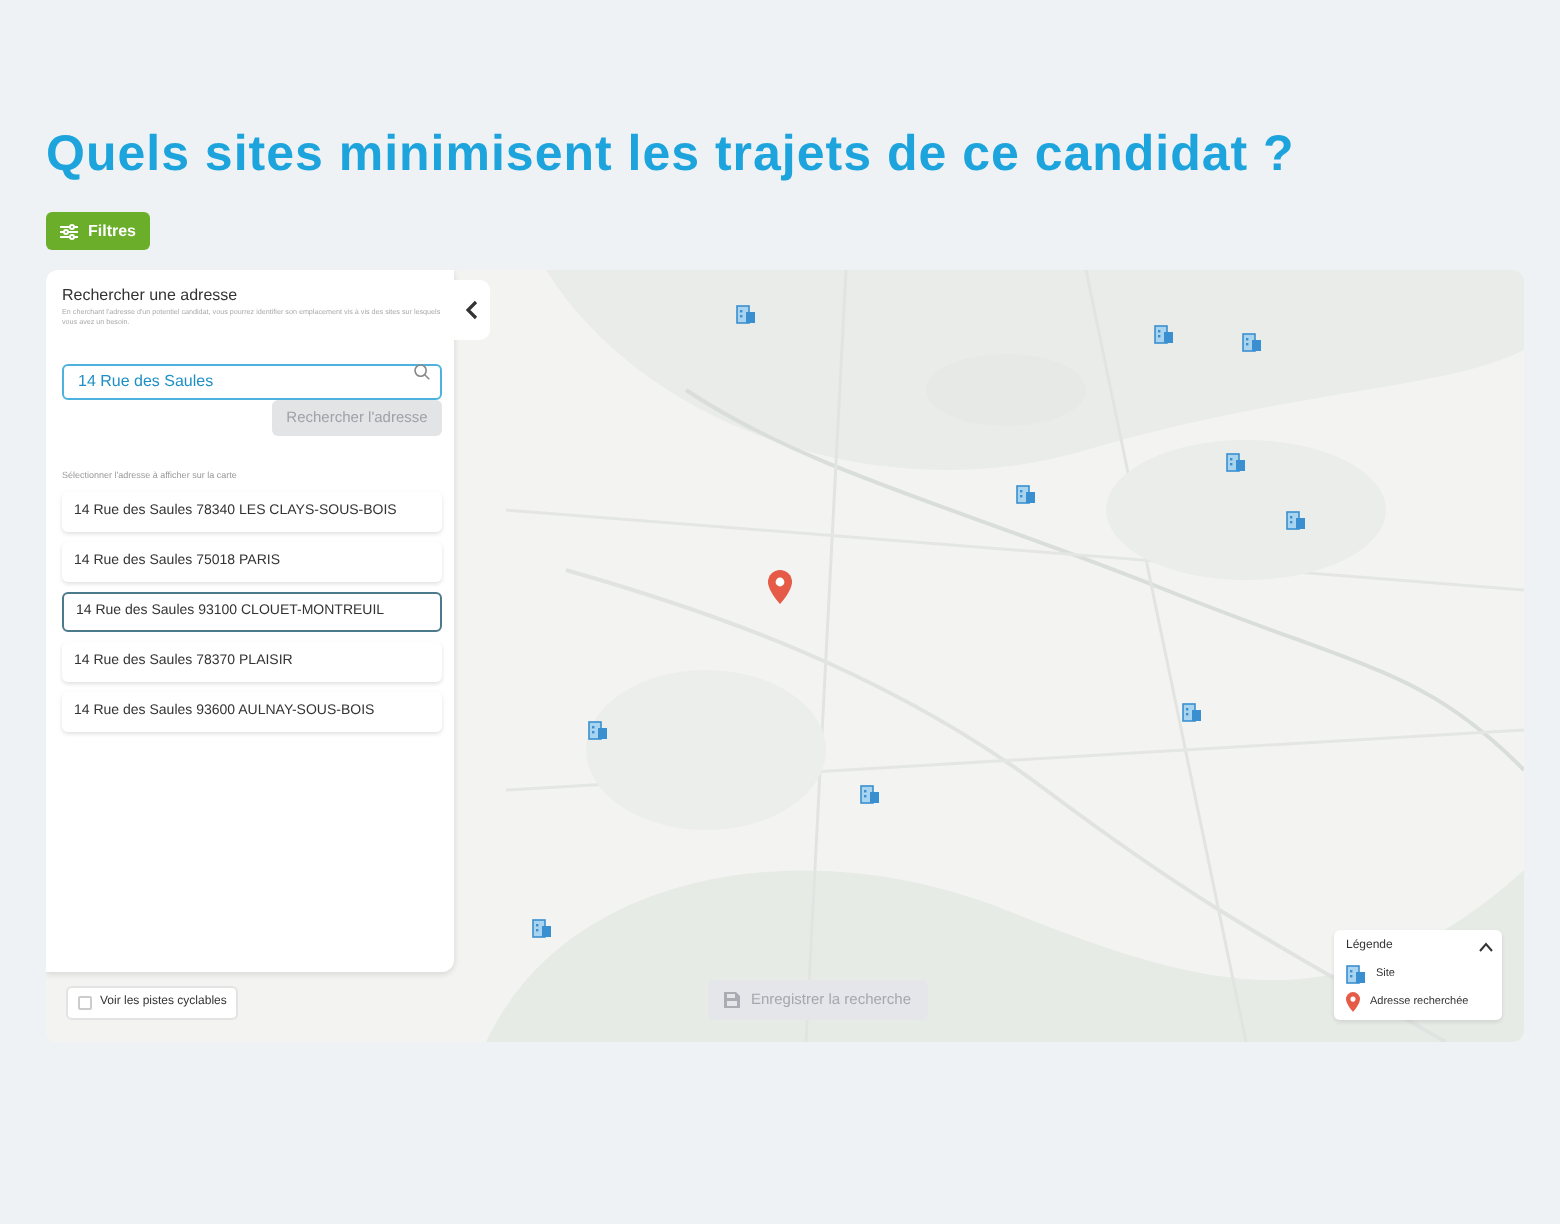 The image size is (1560, 1224). Describe the element at coordinates (151, 296) in the screenshot. I see `panel-title: Rechercher une adresse` at that location.